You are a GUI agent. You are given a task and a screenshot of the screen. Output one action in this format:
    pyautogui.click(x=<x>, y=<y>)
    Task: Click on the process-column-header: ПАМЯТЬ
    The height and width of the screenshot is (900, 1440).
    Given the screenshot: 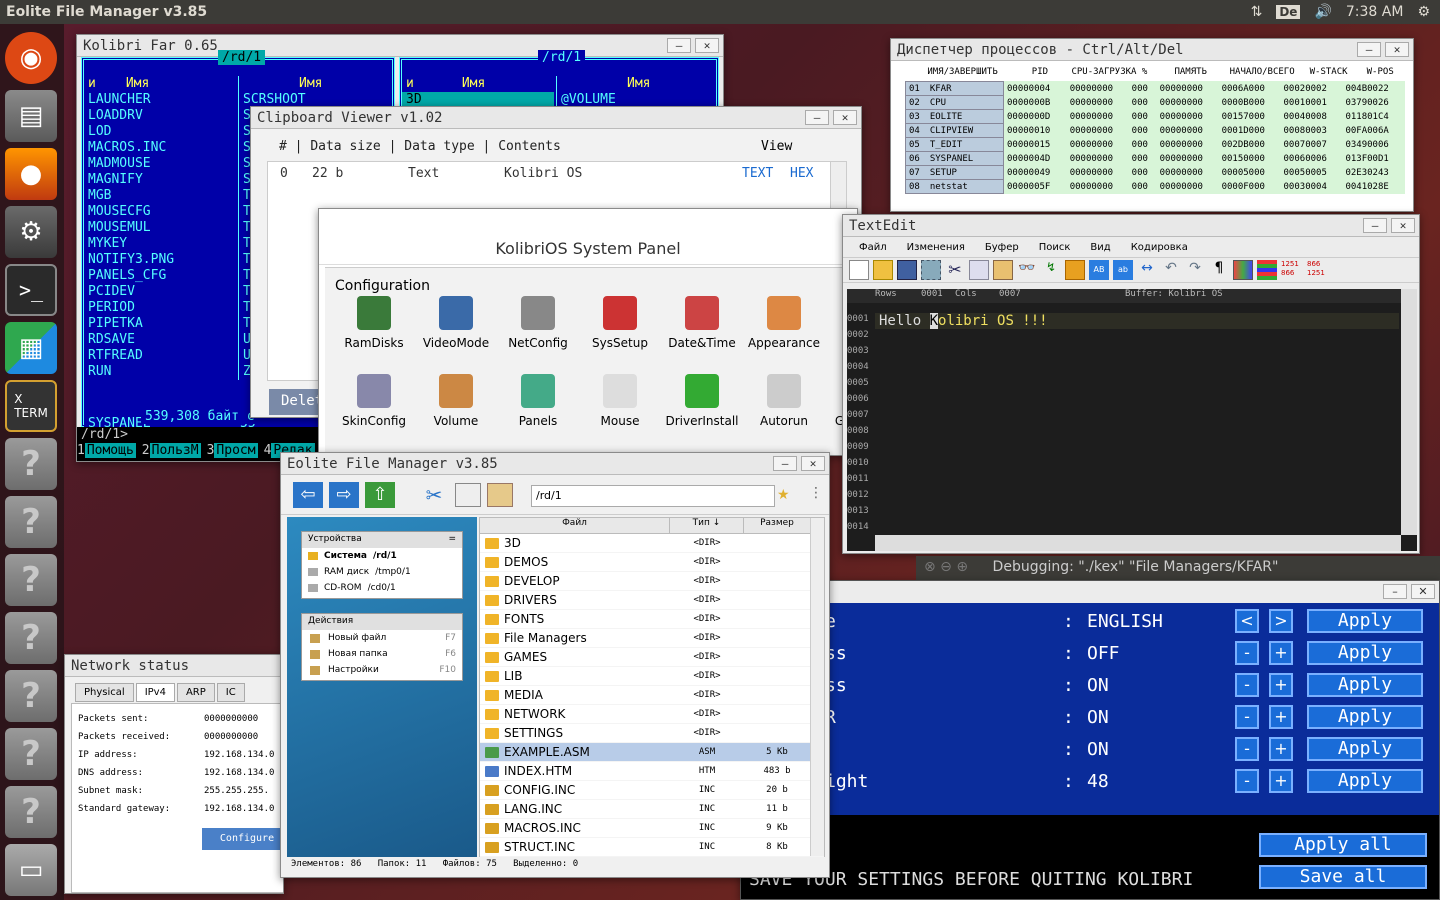 What is the action you would take?
    pyautogui.click(x=1190, y=74)
    